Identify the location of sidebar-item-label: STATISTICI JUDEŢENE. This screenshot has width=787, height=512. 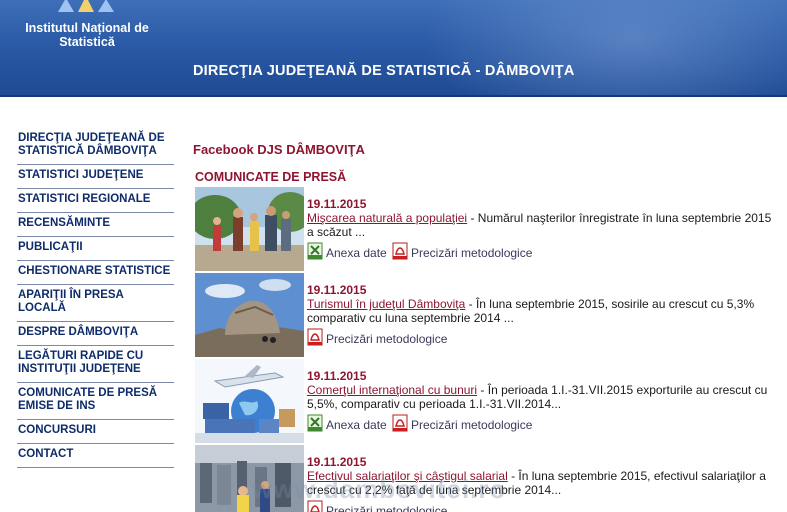
(81, 175).